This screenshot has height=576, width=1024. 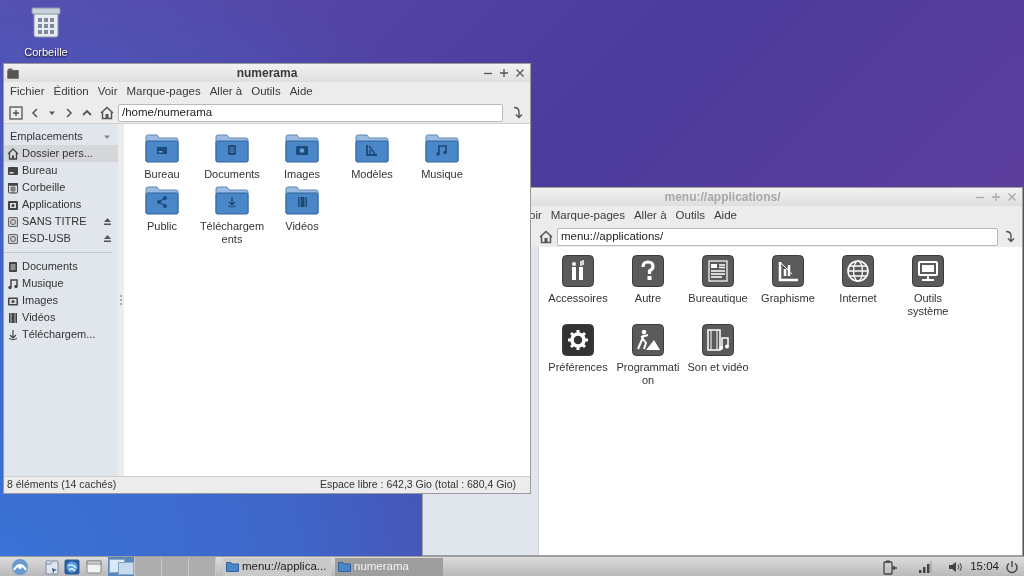 What do you see at coordinates (13, 238) in the screenshot?
I see `drive-icon` at bounding box center [13, 238].